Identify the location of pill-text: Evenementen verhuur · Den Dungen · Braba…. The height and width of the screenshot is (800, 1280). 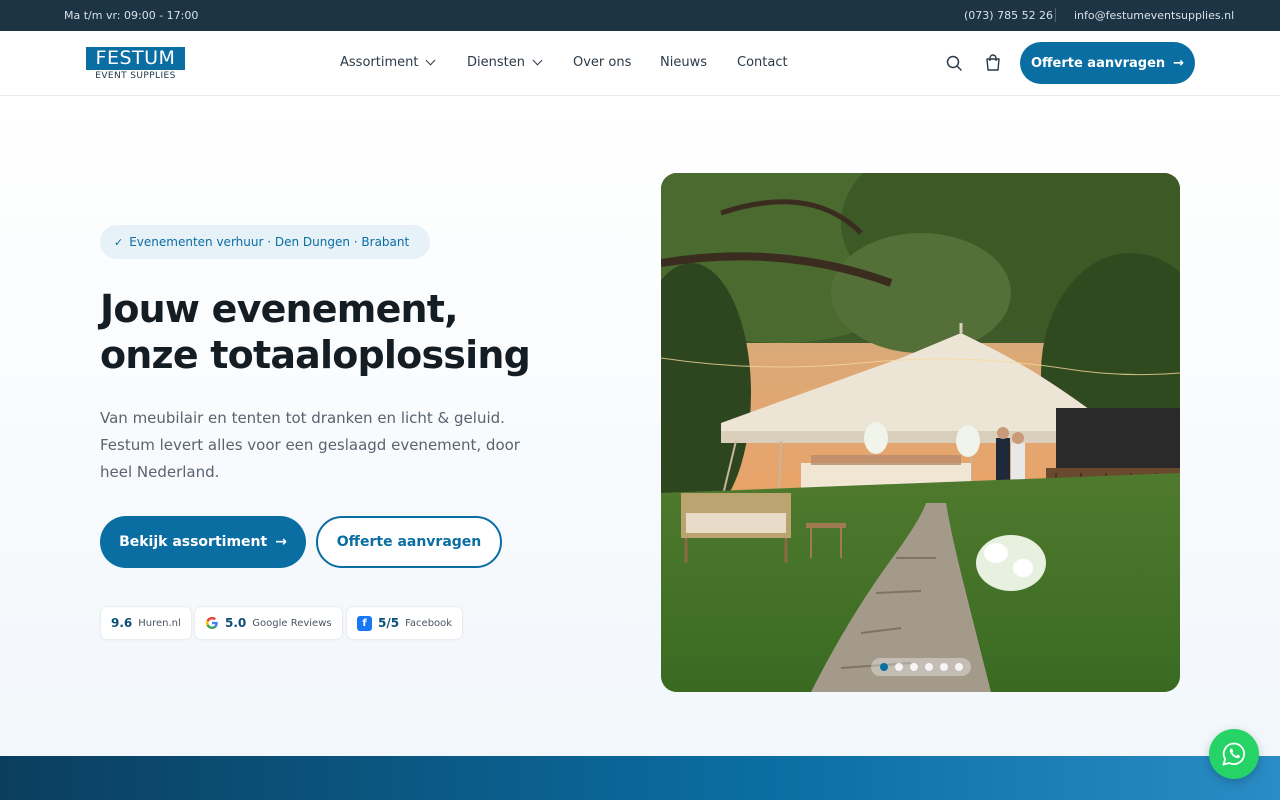
(269, 242).